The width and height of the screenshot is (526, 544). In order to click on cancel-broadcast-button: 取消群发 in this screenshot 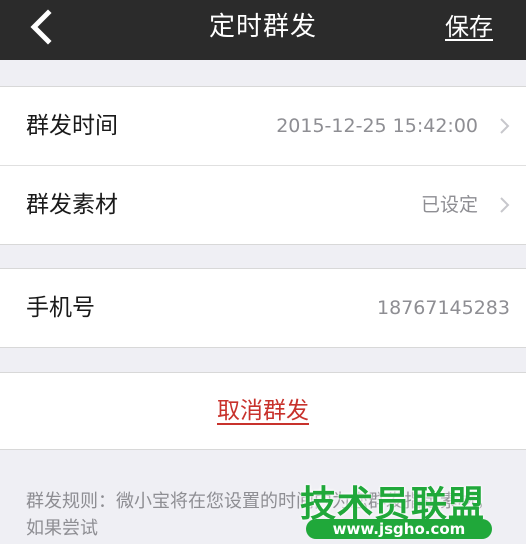, I will do `click(263, 411)`.